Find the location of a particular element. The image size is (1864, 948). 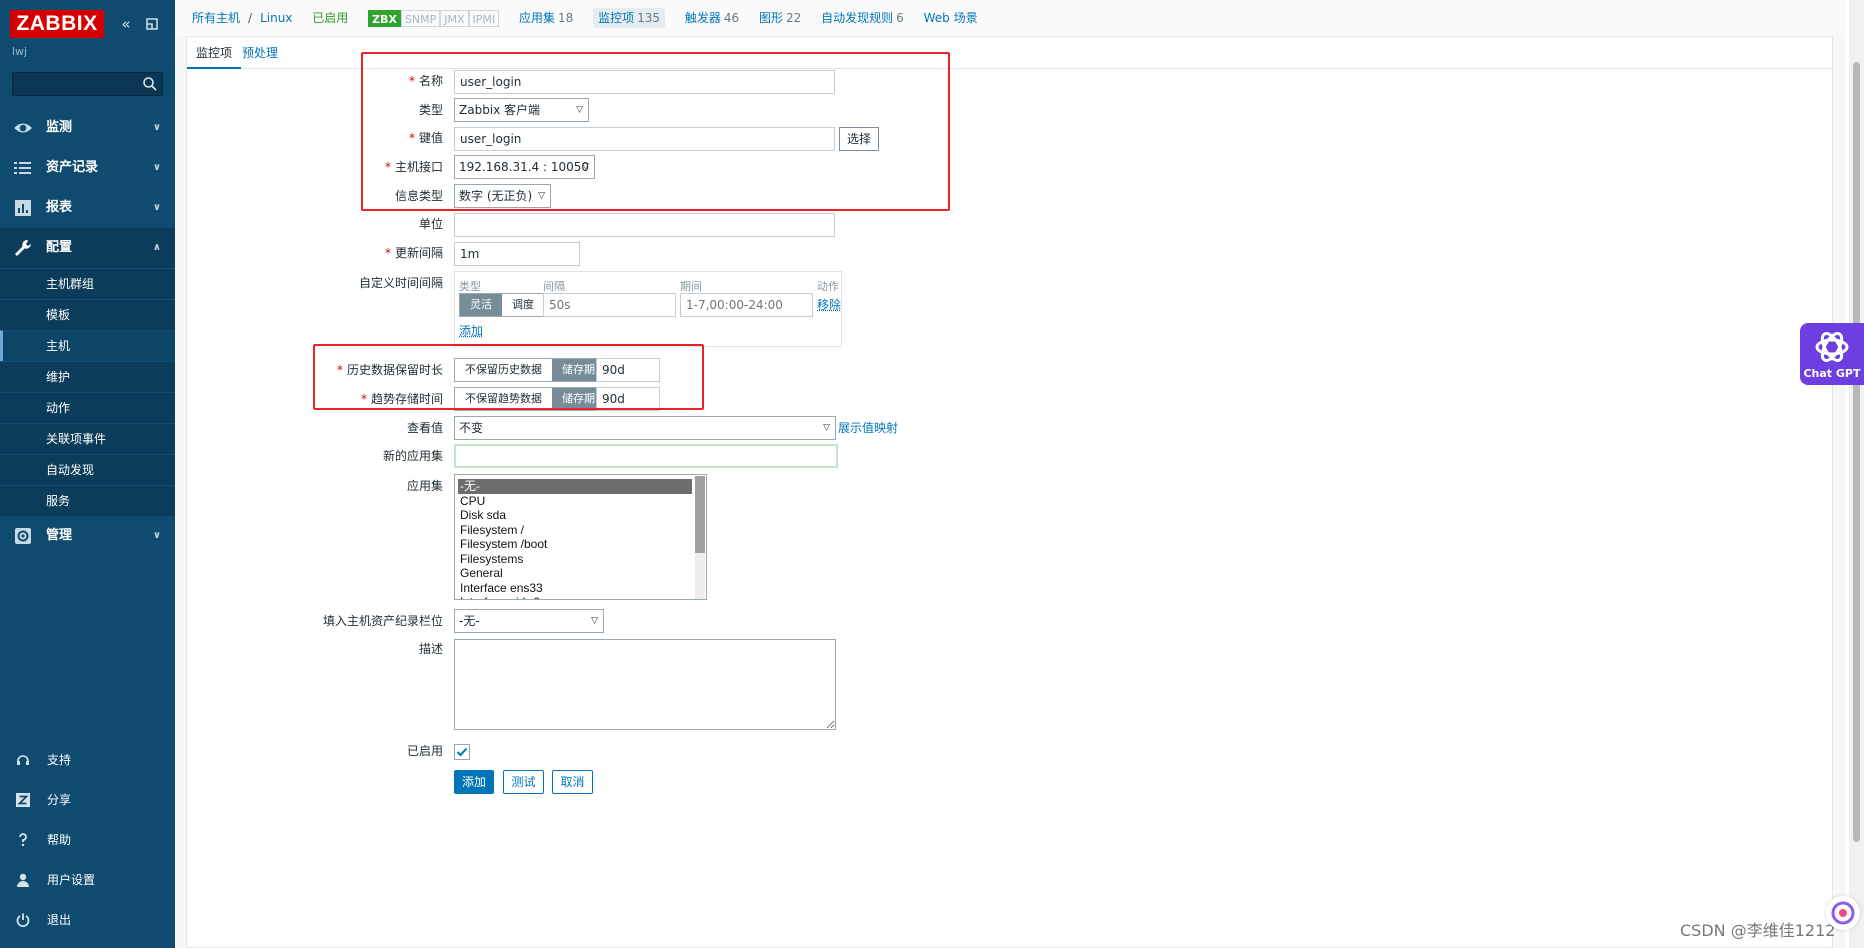

show-value-mappings-link: 展示值映射 is located at coordinates (868, 428).